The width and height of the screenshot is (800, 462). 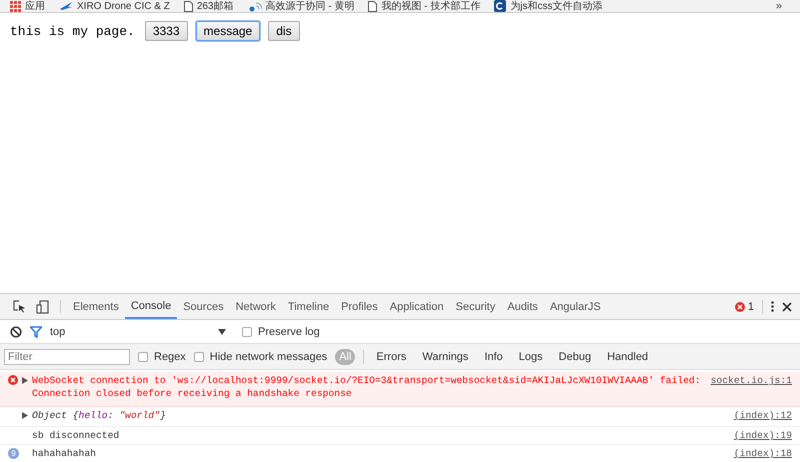 I want to click on level-filter: Handled, so click(x=627, y=356).